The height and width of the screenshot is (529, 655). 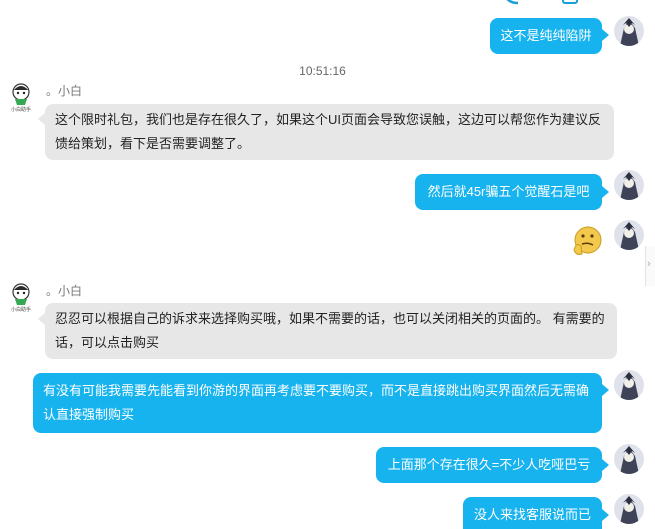 I want to click on toolbar-icons-partial, so click(x=540, y=3).